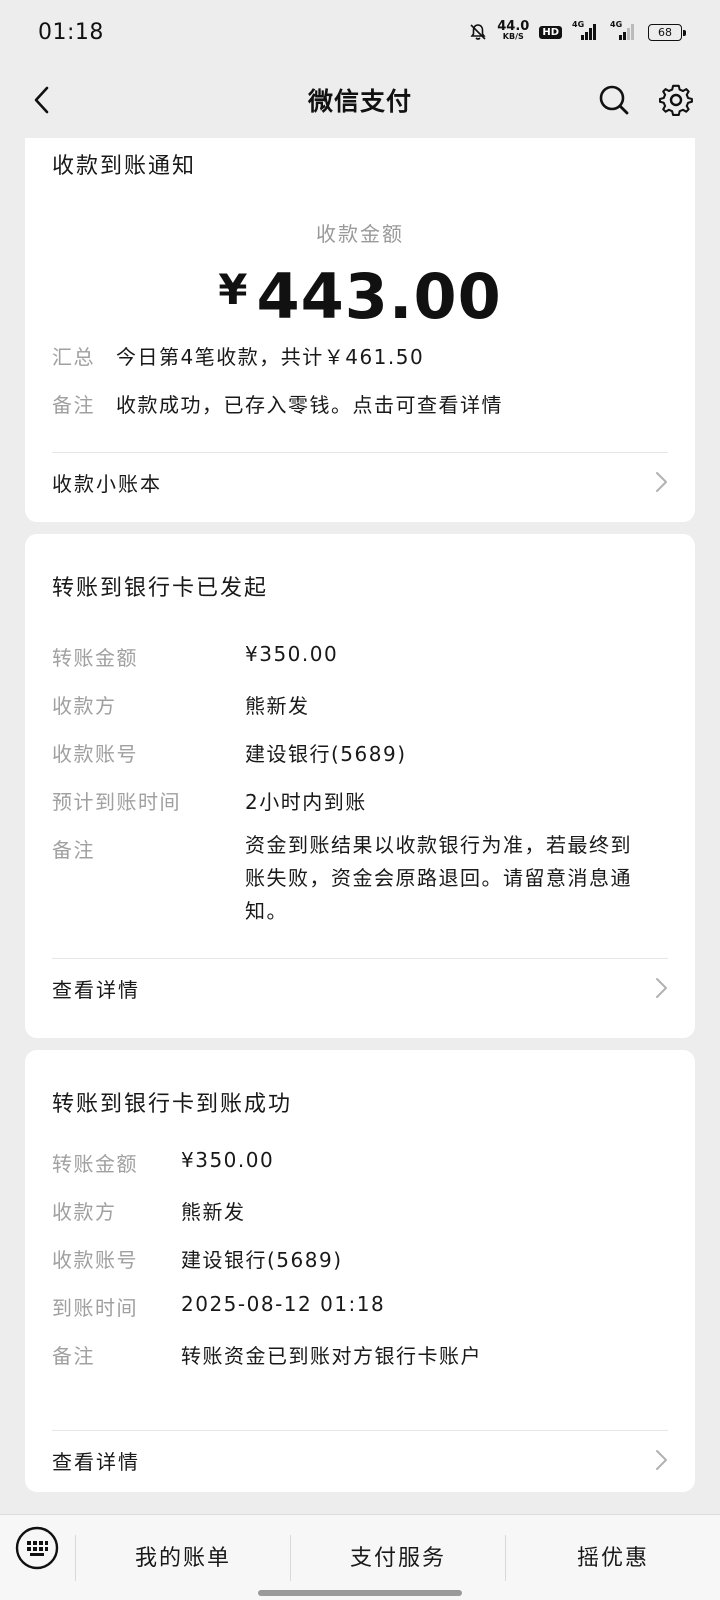 This screenshot has height=1600, width=720. Describe the element at coordinates (160, 588) in the screenshot. I see `card-title: 转账到银行卡已发起` at that location.